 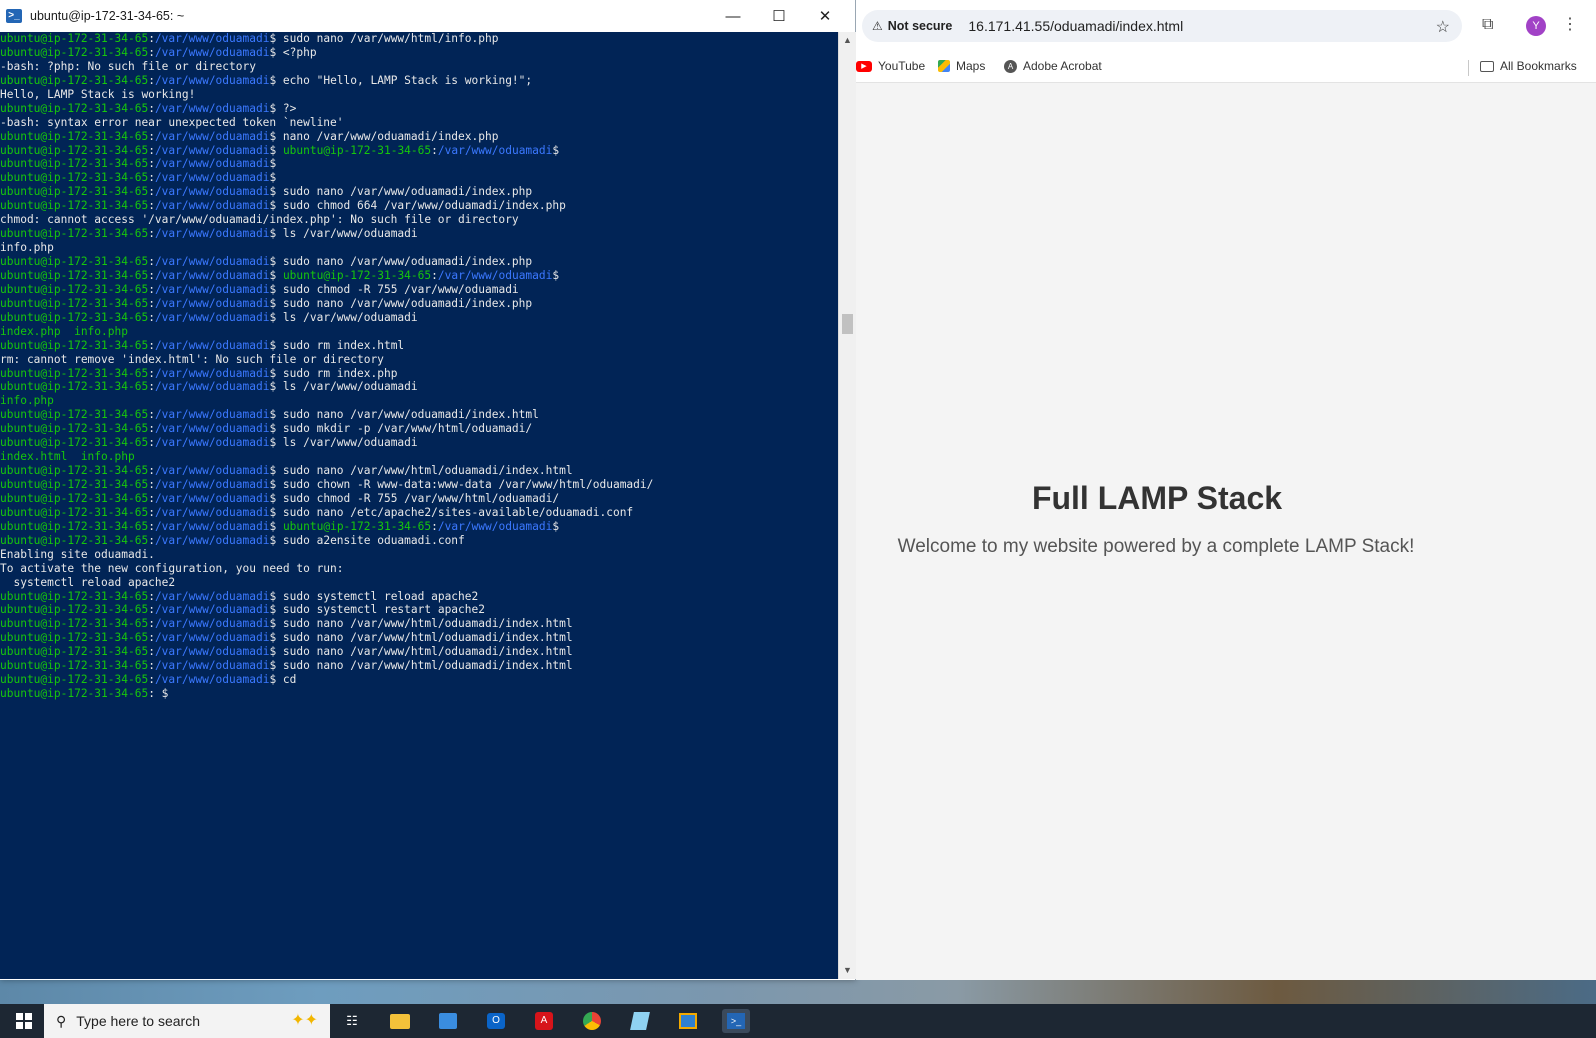 I want to click on terminal-line: Enabling site oduamadi., so click(x=77, y=554).